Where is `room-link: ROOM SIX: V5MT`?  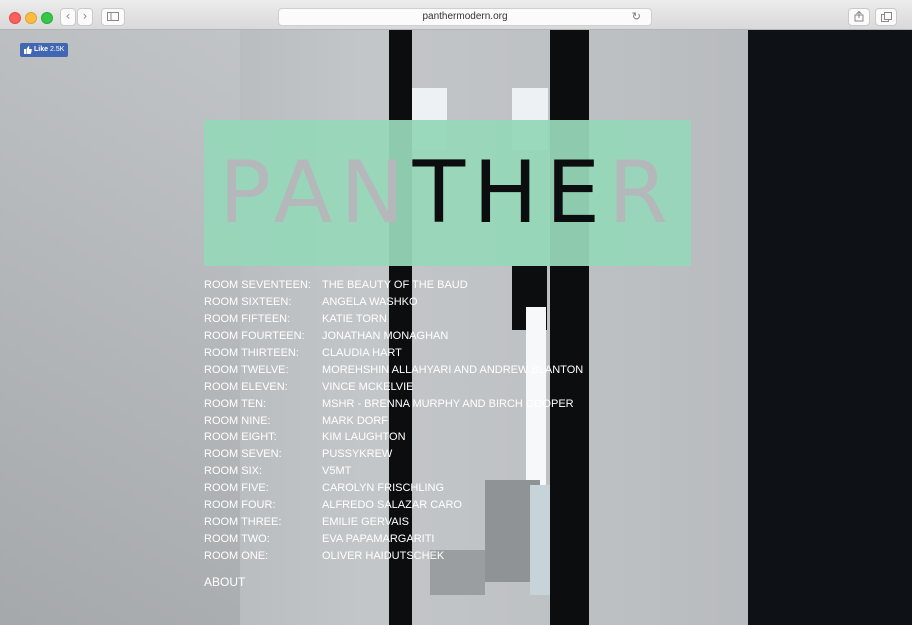
room-link: ROOM SIX: V5MT is located at coordinates (393, 471).